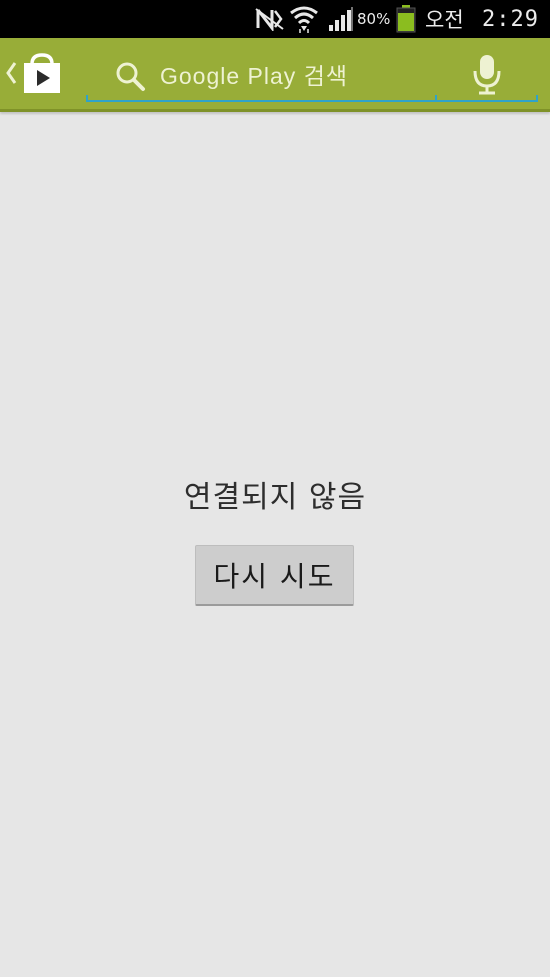 This screenshot has height=977, width=550. I want to click on play-store-logo-icon, so click(42, 73).